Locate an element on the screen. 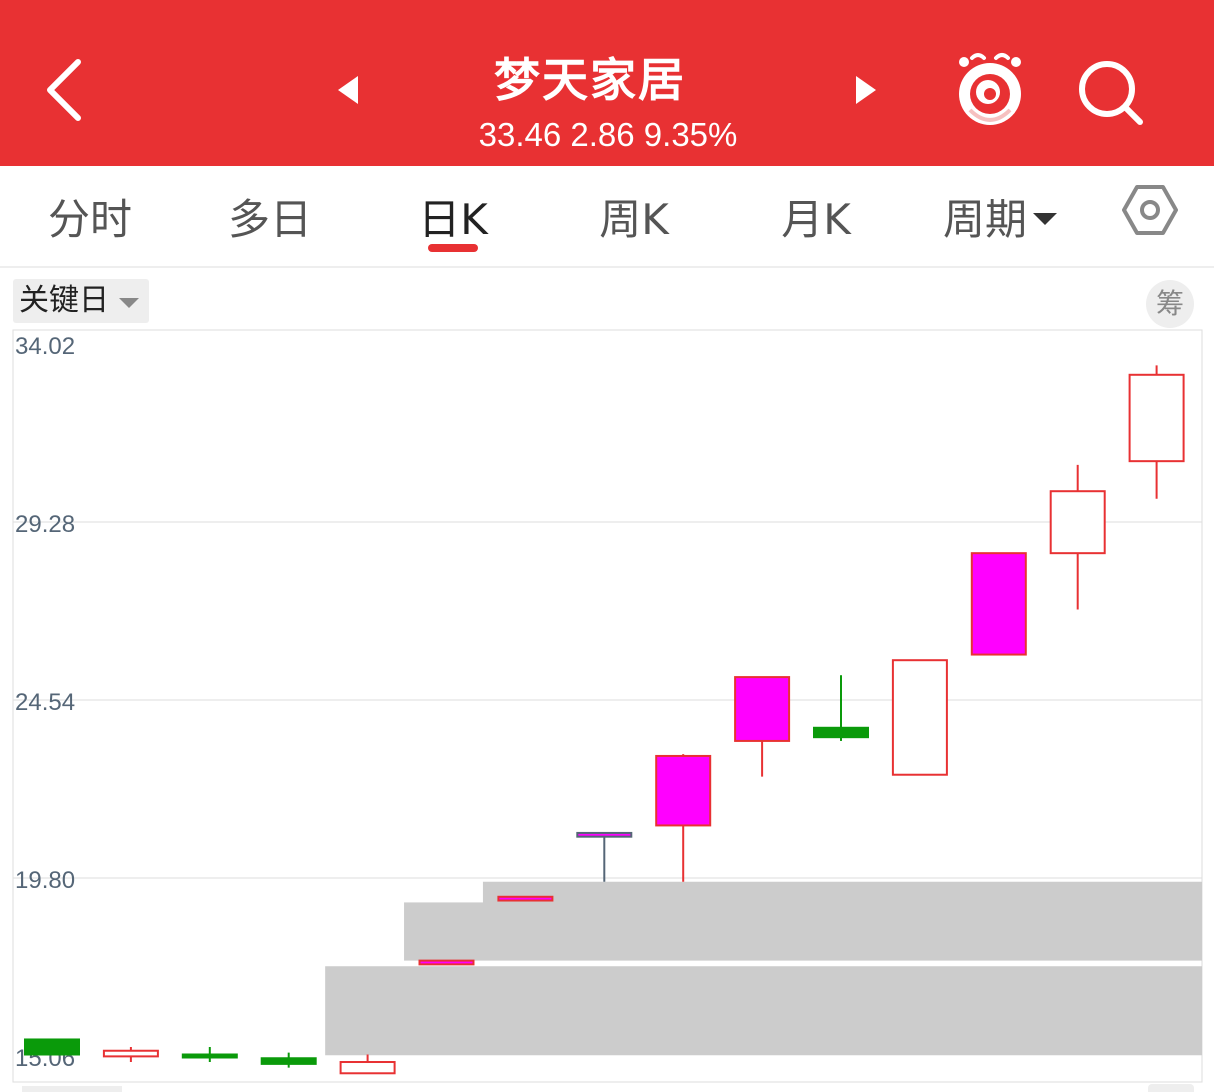  tab-weekly-k: 周K is located at coordinates (634, 221).